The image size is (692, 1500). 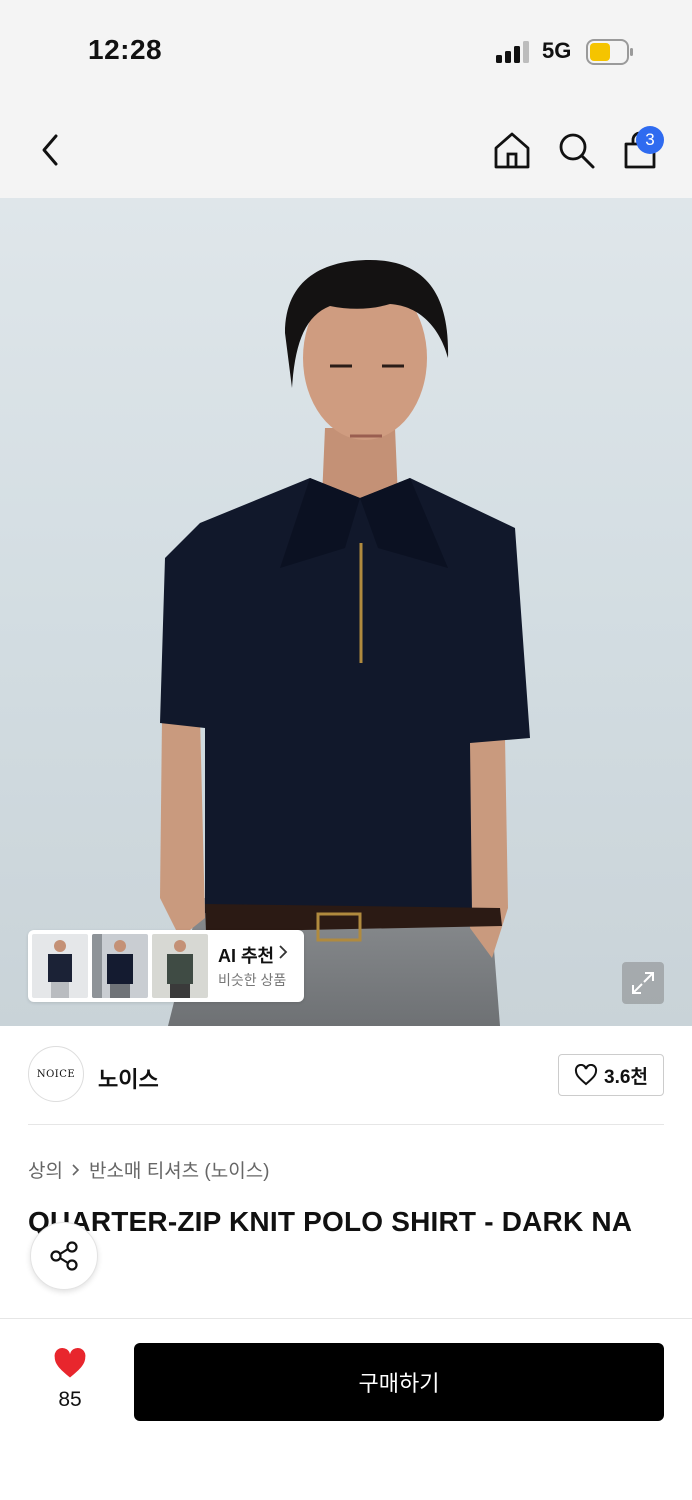 I want to click on home-icon, so click(x=512, y=150).